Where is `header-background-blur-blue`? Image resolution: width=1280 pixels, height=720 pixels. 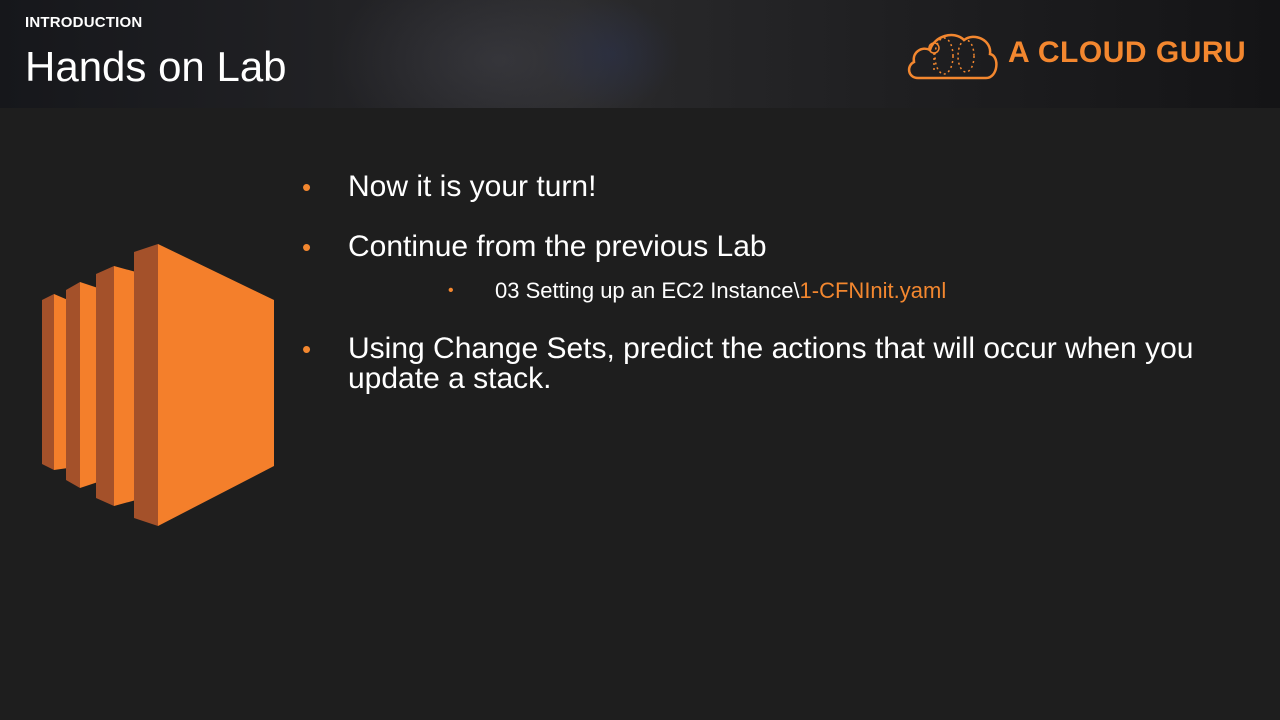
header-background-blur-blue is located at coordinates (610, 54).